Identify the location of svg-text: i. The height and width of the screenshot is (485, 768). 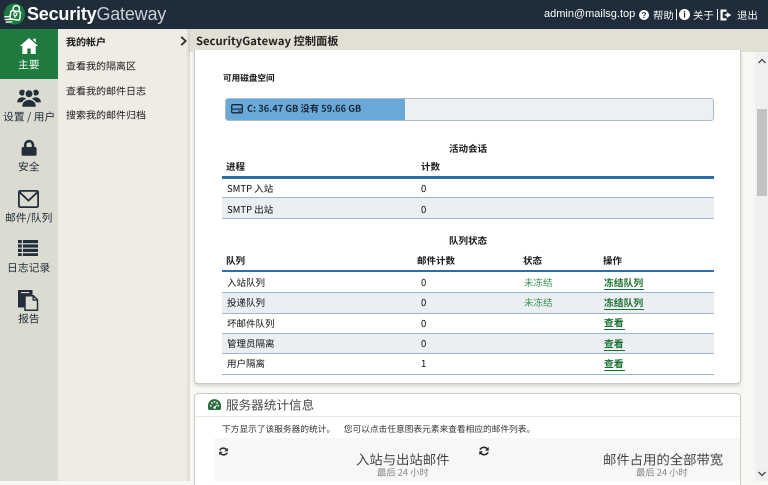
(684, 15).